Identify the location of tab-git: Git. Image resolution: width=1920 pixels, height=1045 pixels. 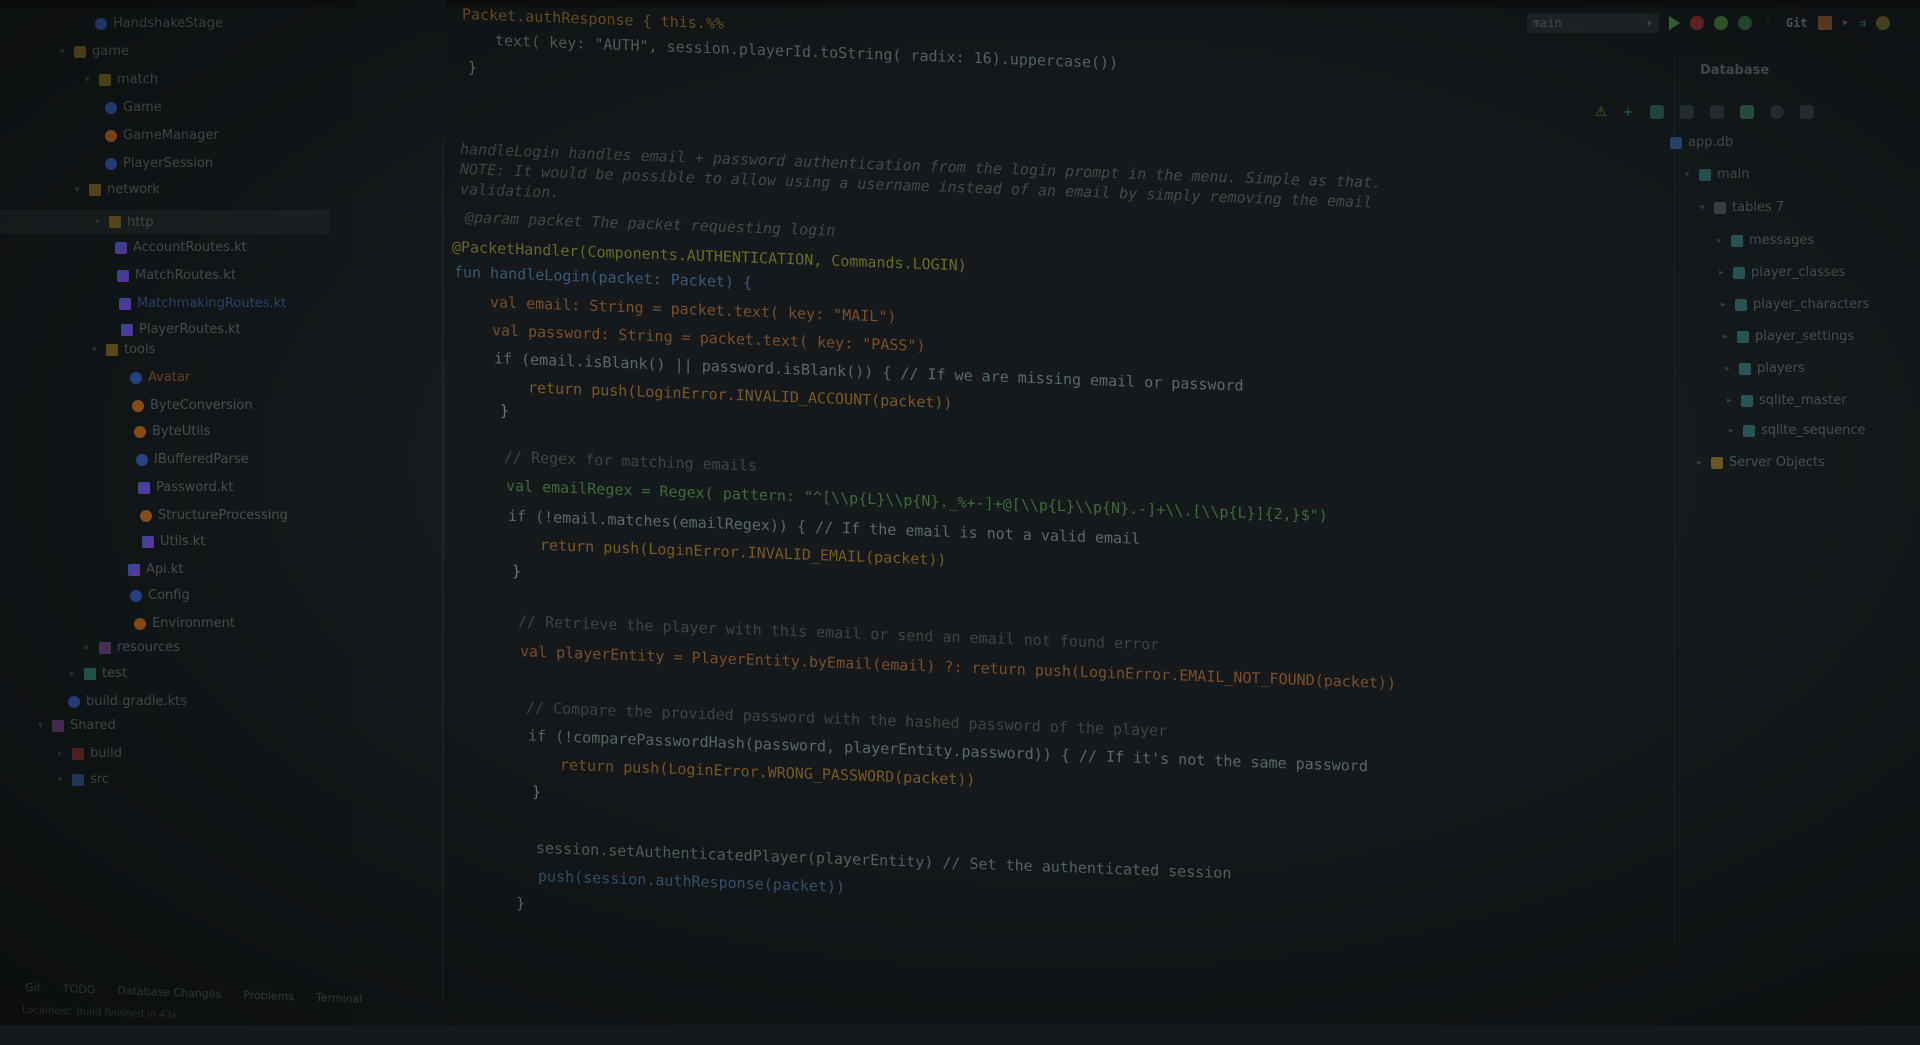
(33, 988).